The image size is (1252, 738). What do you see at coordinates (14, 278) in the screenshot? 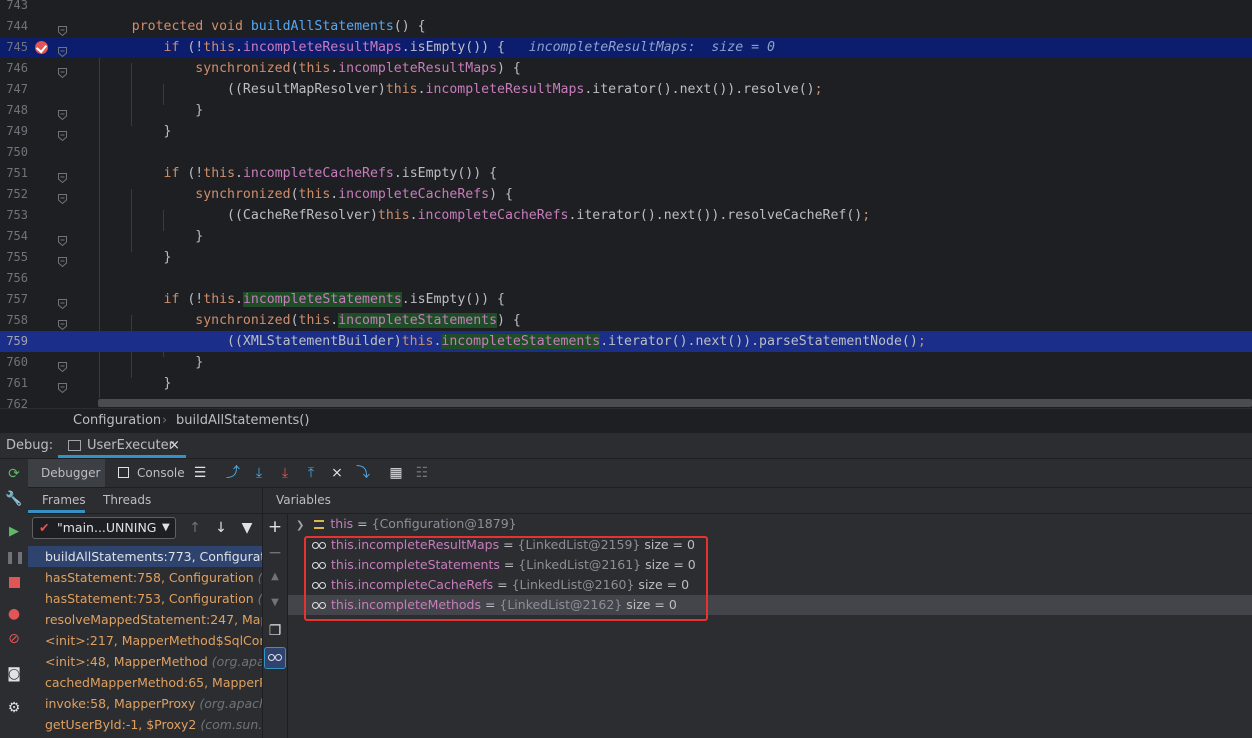
I see `line-number: 756` at bounding box center [14, 278].